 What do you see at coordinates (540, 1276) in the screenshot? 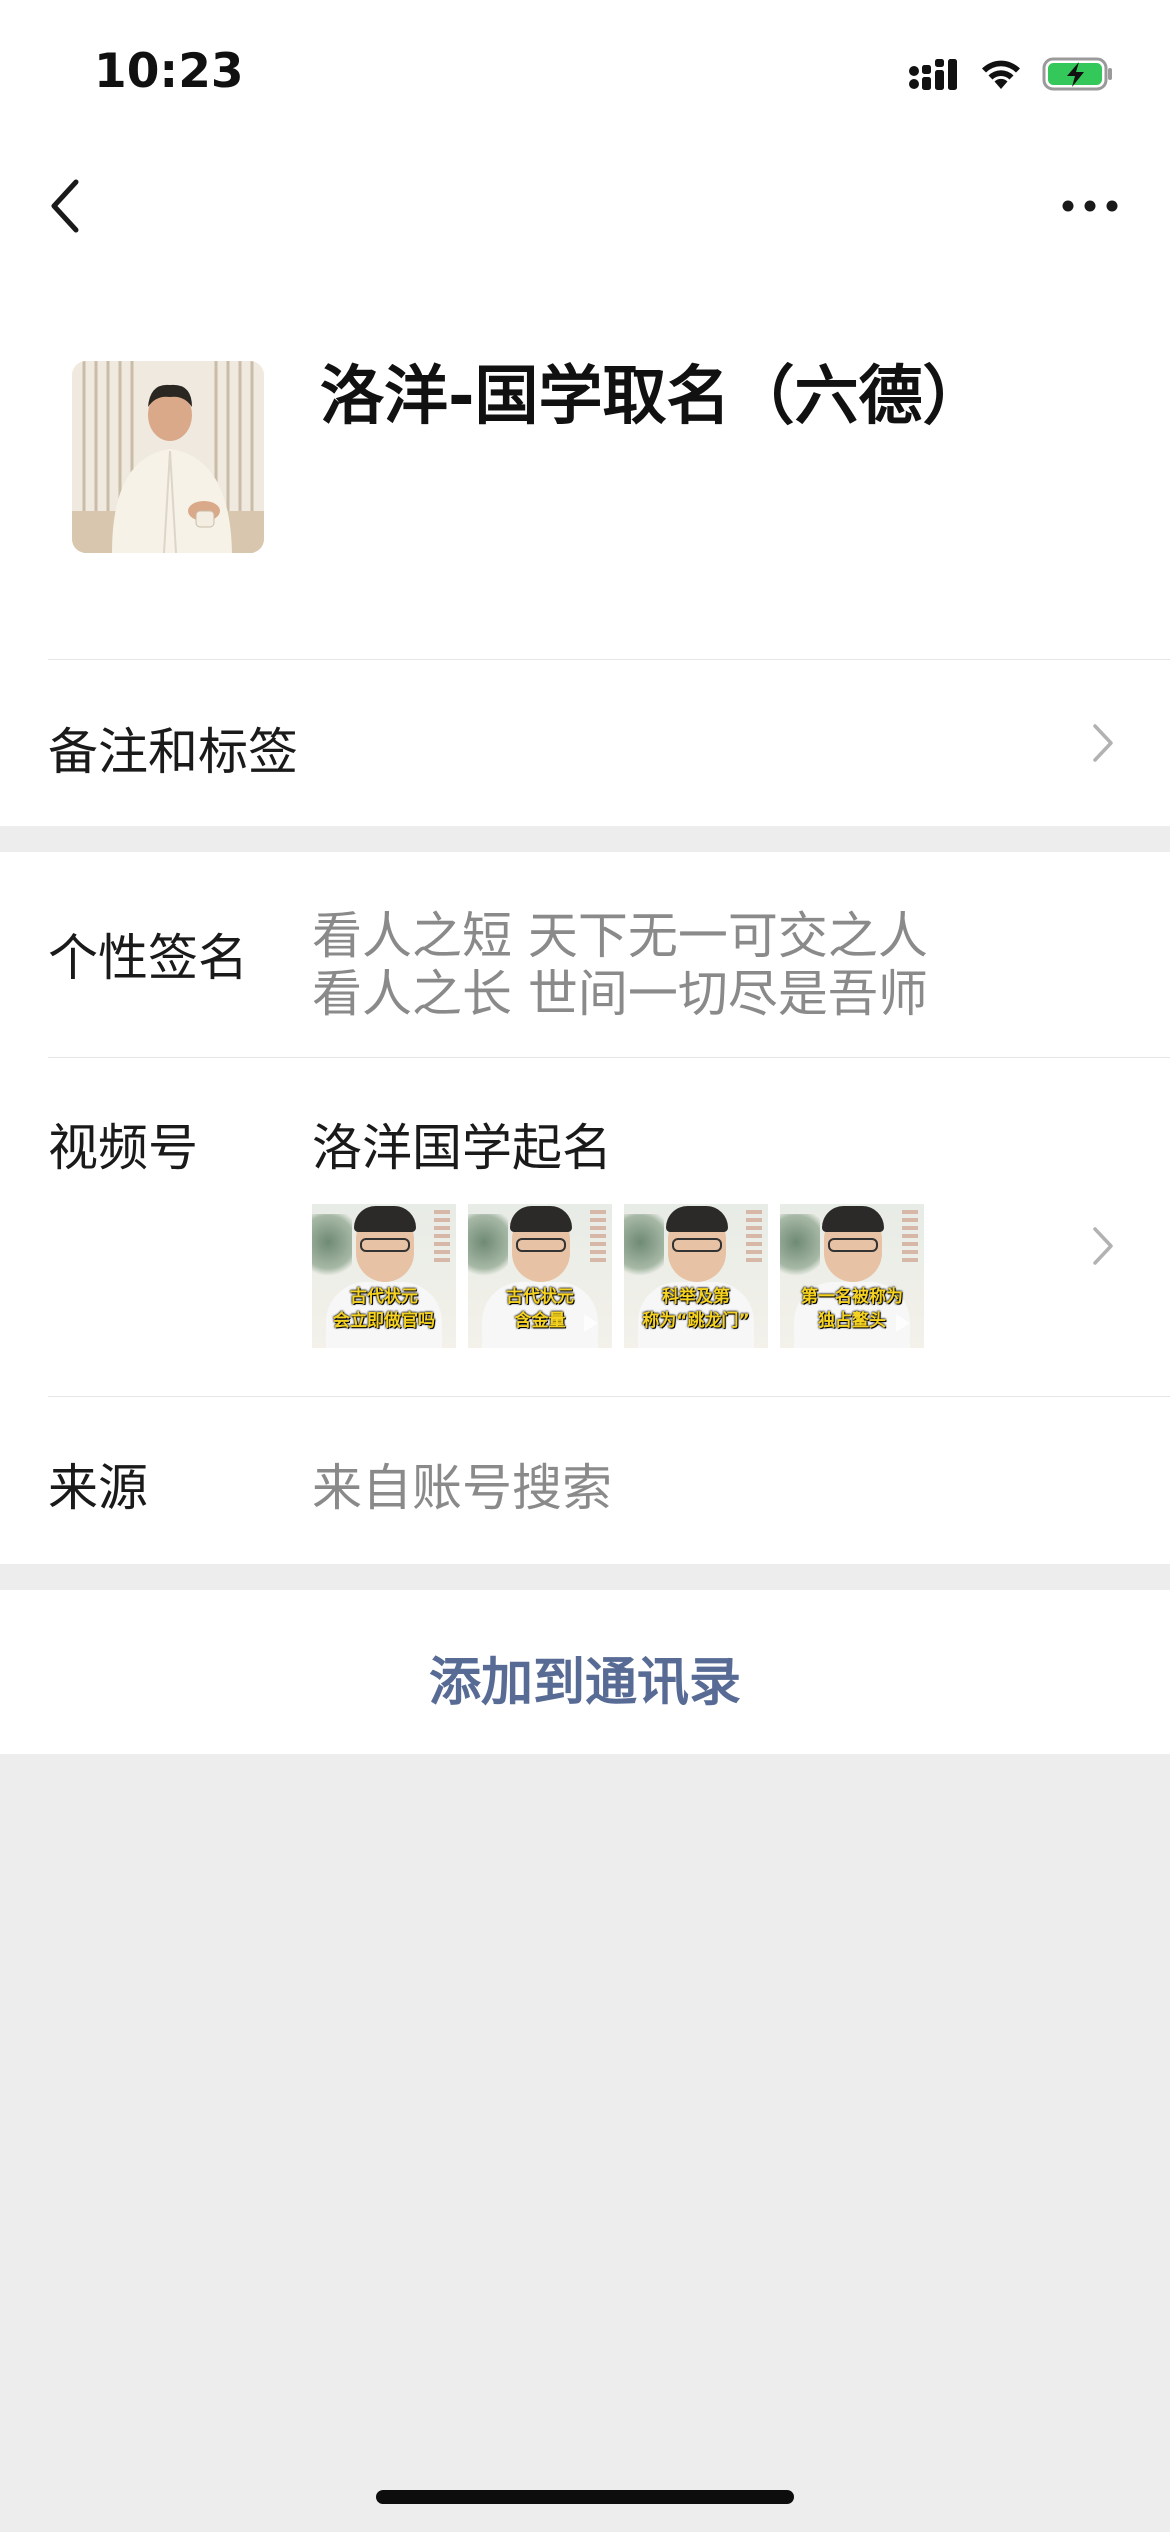
I see `video-thumbnail: 古代状元 含金量` at bounding box center [540, 1276].